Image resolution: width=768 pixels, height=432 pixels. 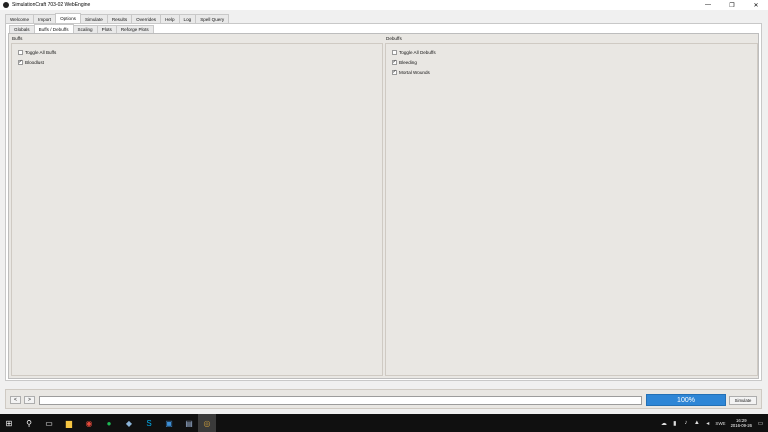 What do you see at coordinates (134, 29) in the screenshot?
I see `subtab-reforge-plots: Reforge Plots` at bounding box center [134, 29].